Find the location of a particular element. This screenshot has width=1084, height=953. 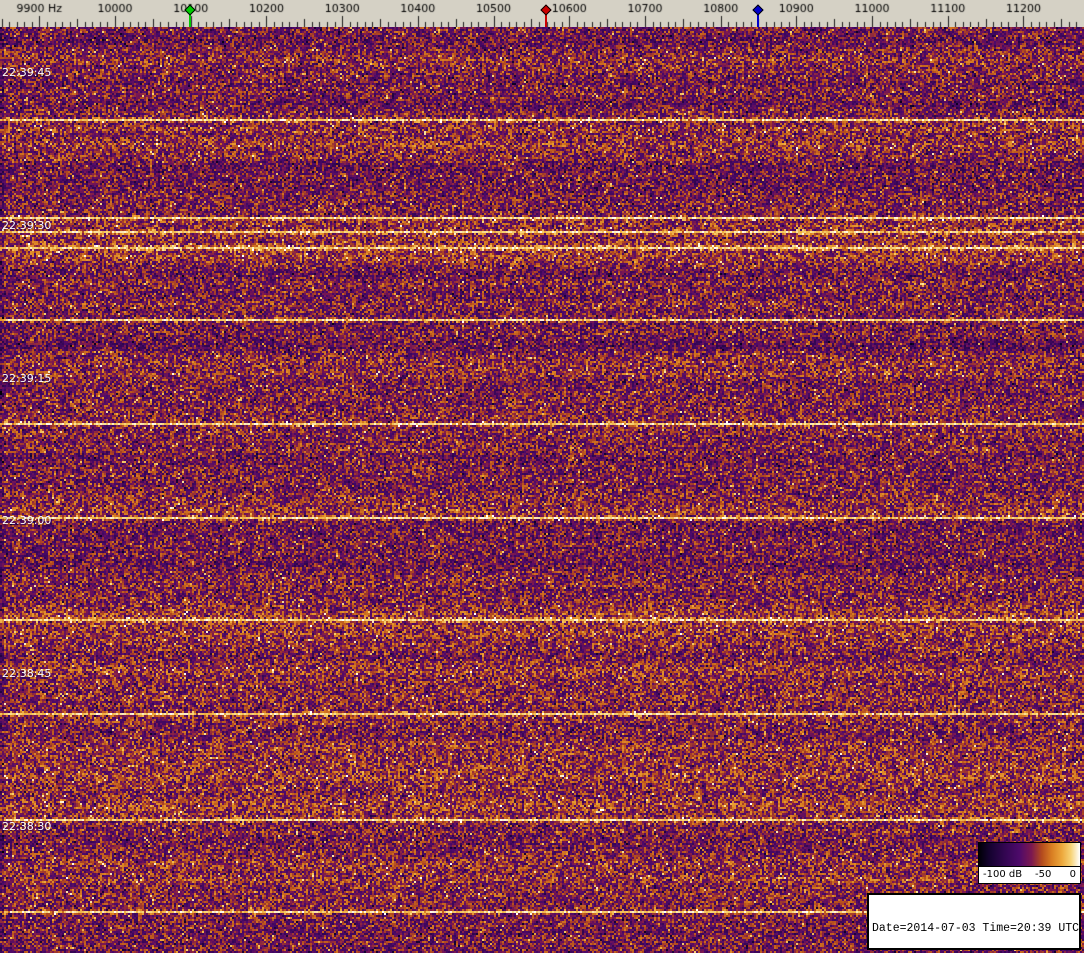

marker-green is located at coordinates (190, 15).